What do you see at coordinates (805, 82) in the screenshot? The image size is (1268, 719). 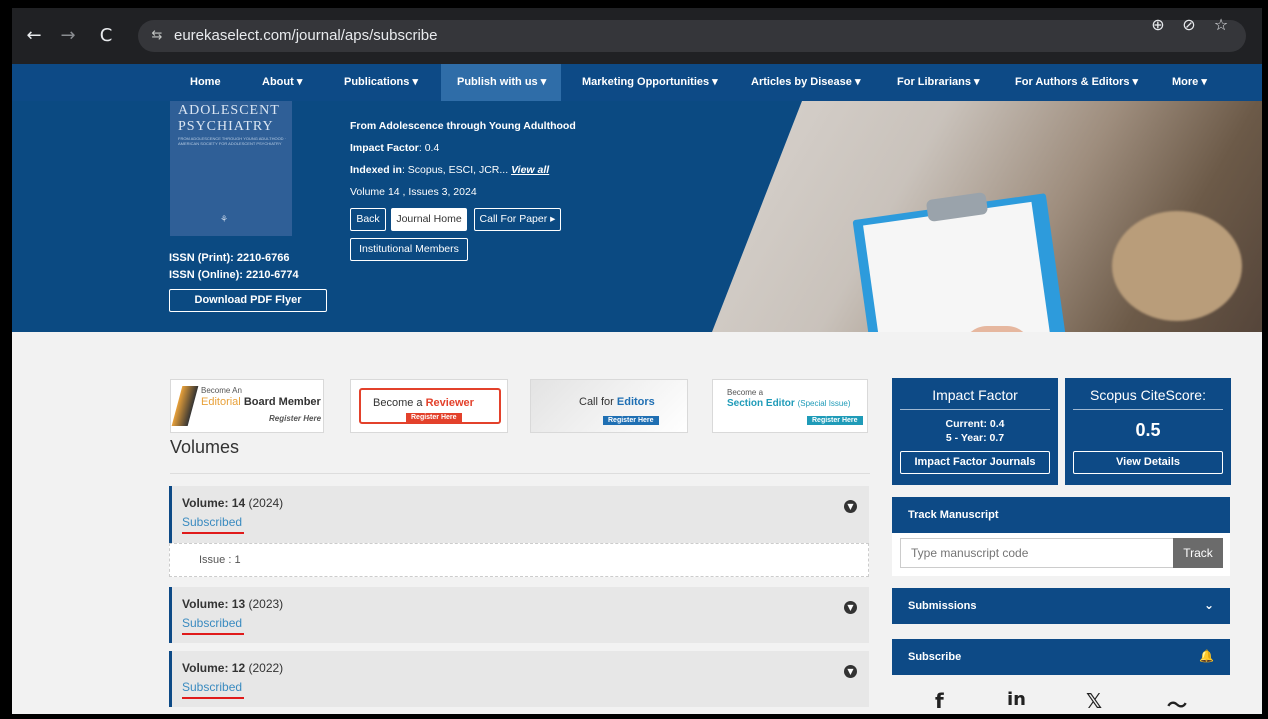 I see `nav-articles-by-disease: Articles by Disease ▾` at bounding box center [805, 82].